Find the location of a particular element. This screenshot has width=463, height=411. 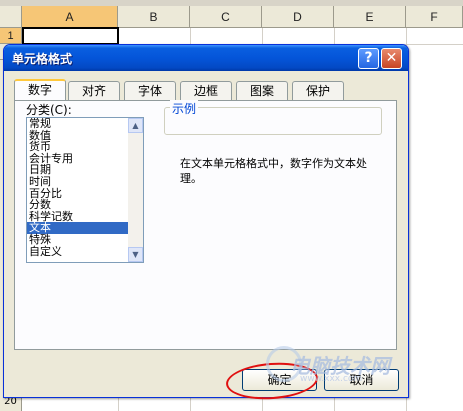

tab-number: 数字 is located at coordinates (40, 90).